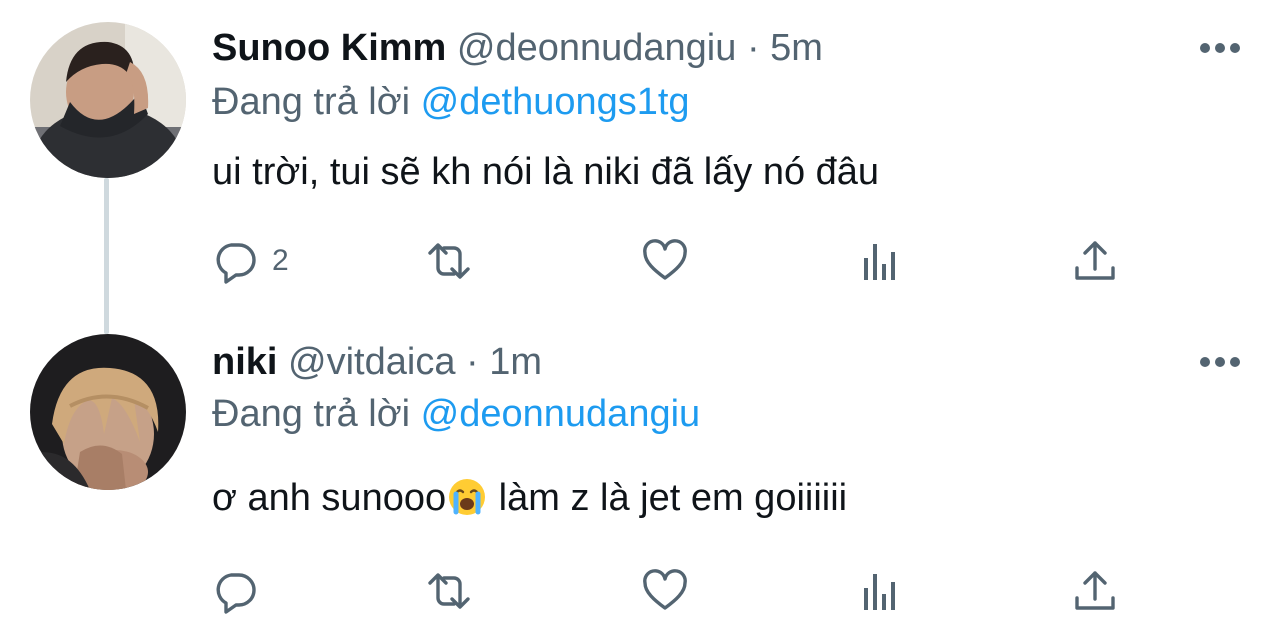 This screenshot has height=631, width=1284. Describe the element at coordinates (796, 48) in the screenshot. I see `timestamp: 5m` at that location.